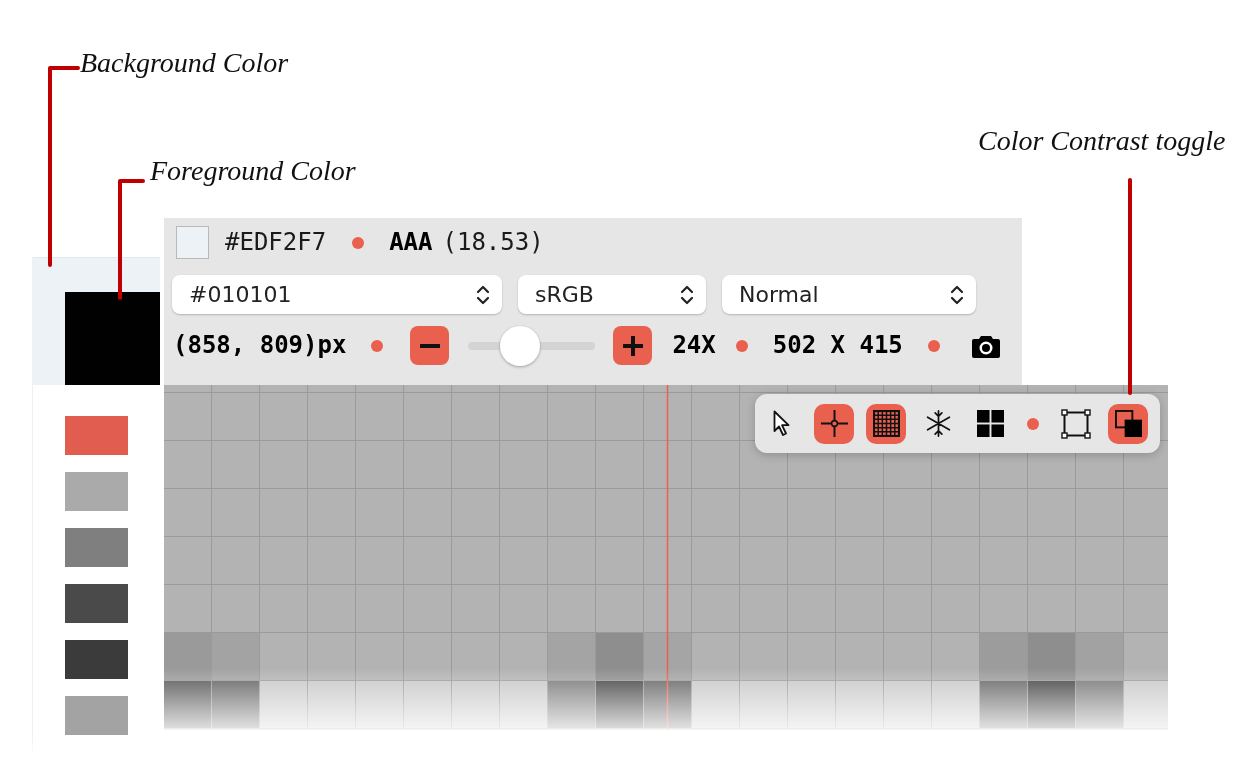 This screenshot has width=1254, height=768. I want to click on snowflake-icon, so click(938, 423).